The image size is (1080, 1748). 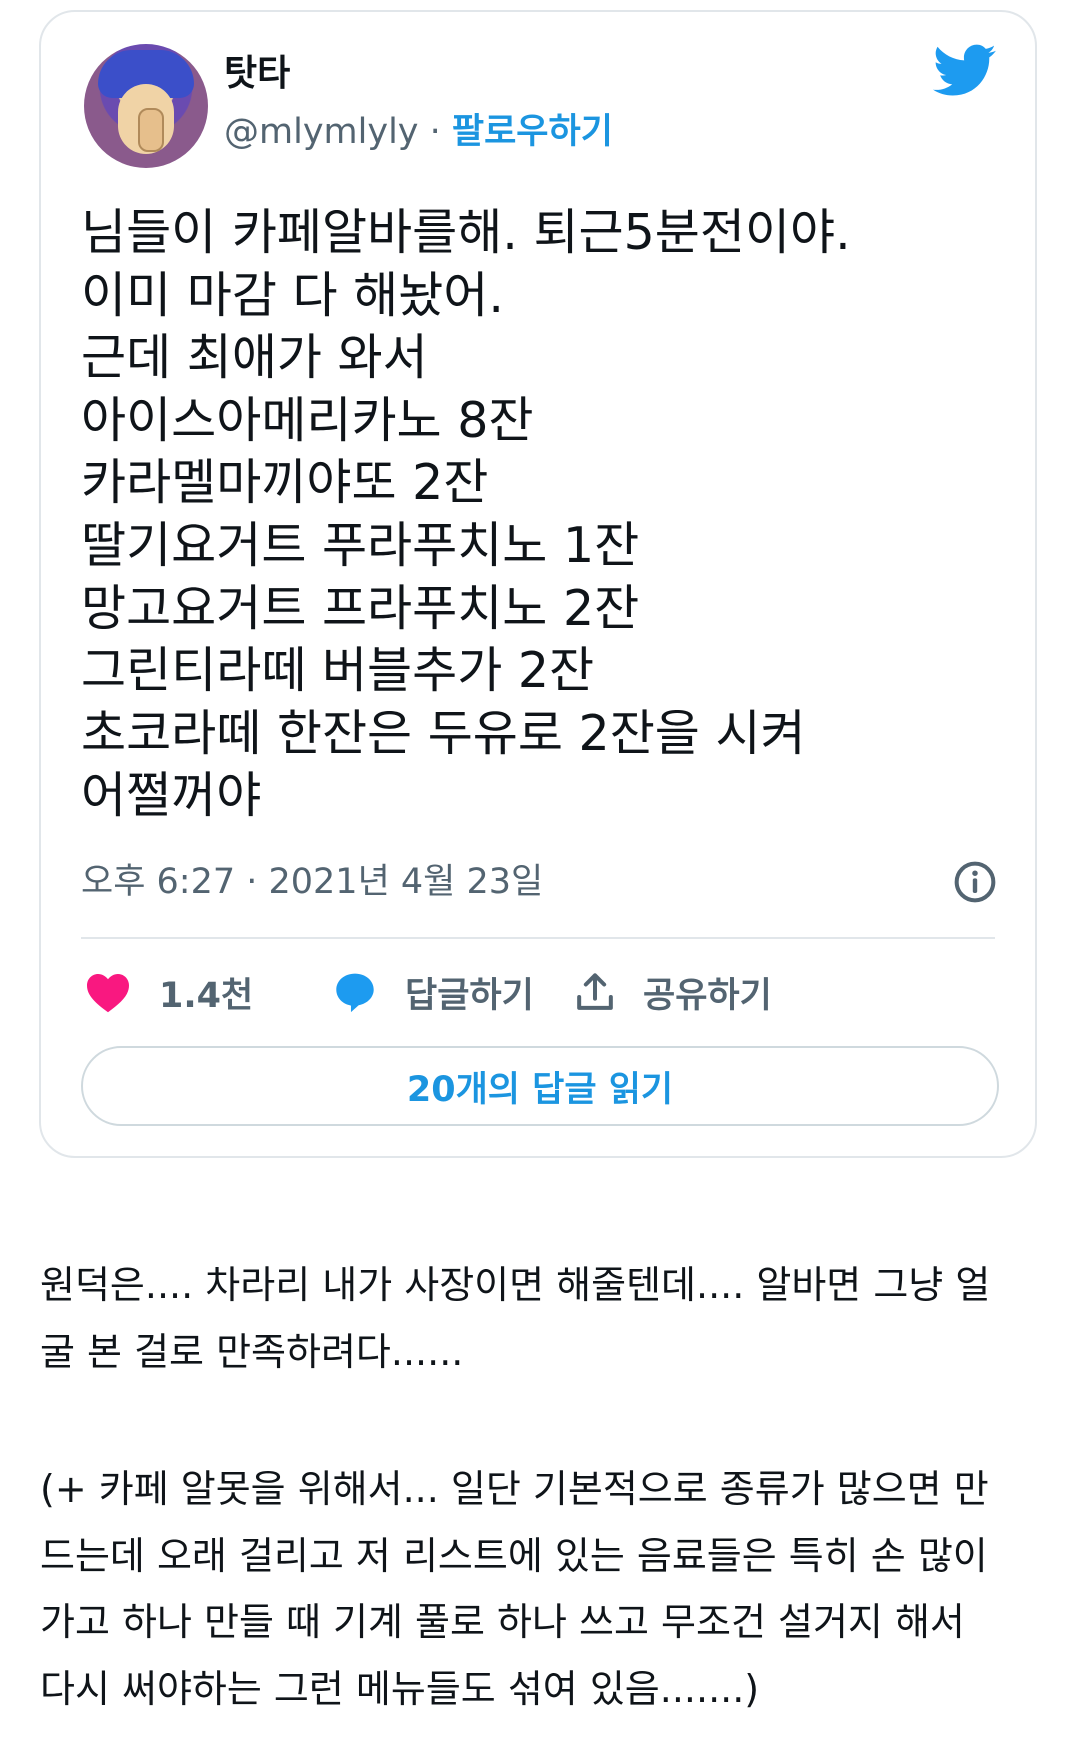 What do you see at coordinates (466, 232) in the screenshot?
I see `tweet-line: 님들이 카페알바를해. 퇴근5분전이야.` at bounding box center [466, 232].